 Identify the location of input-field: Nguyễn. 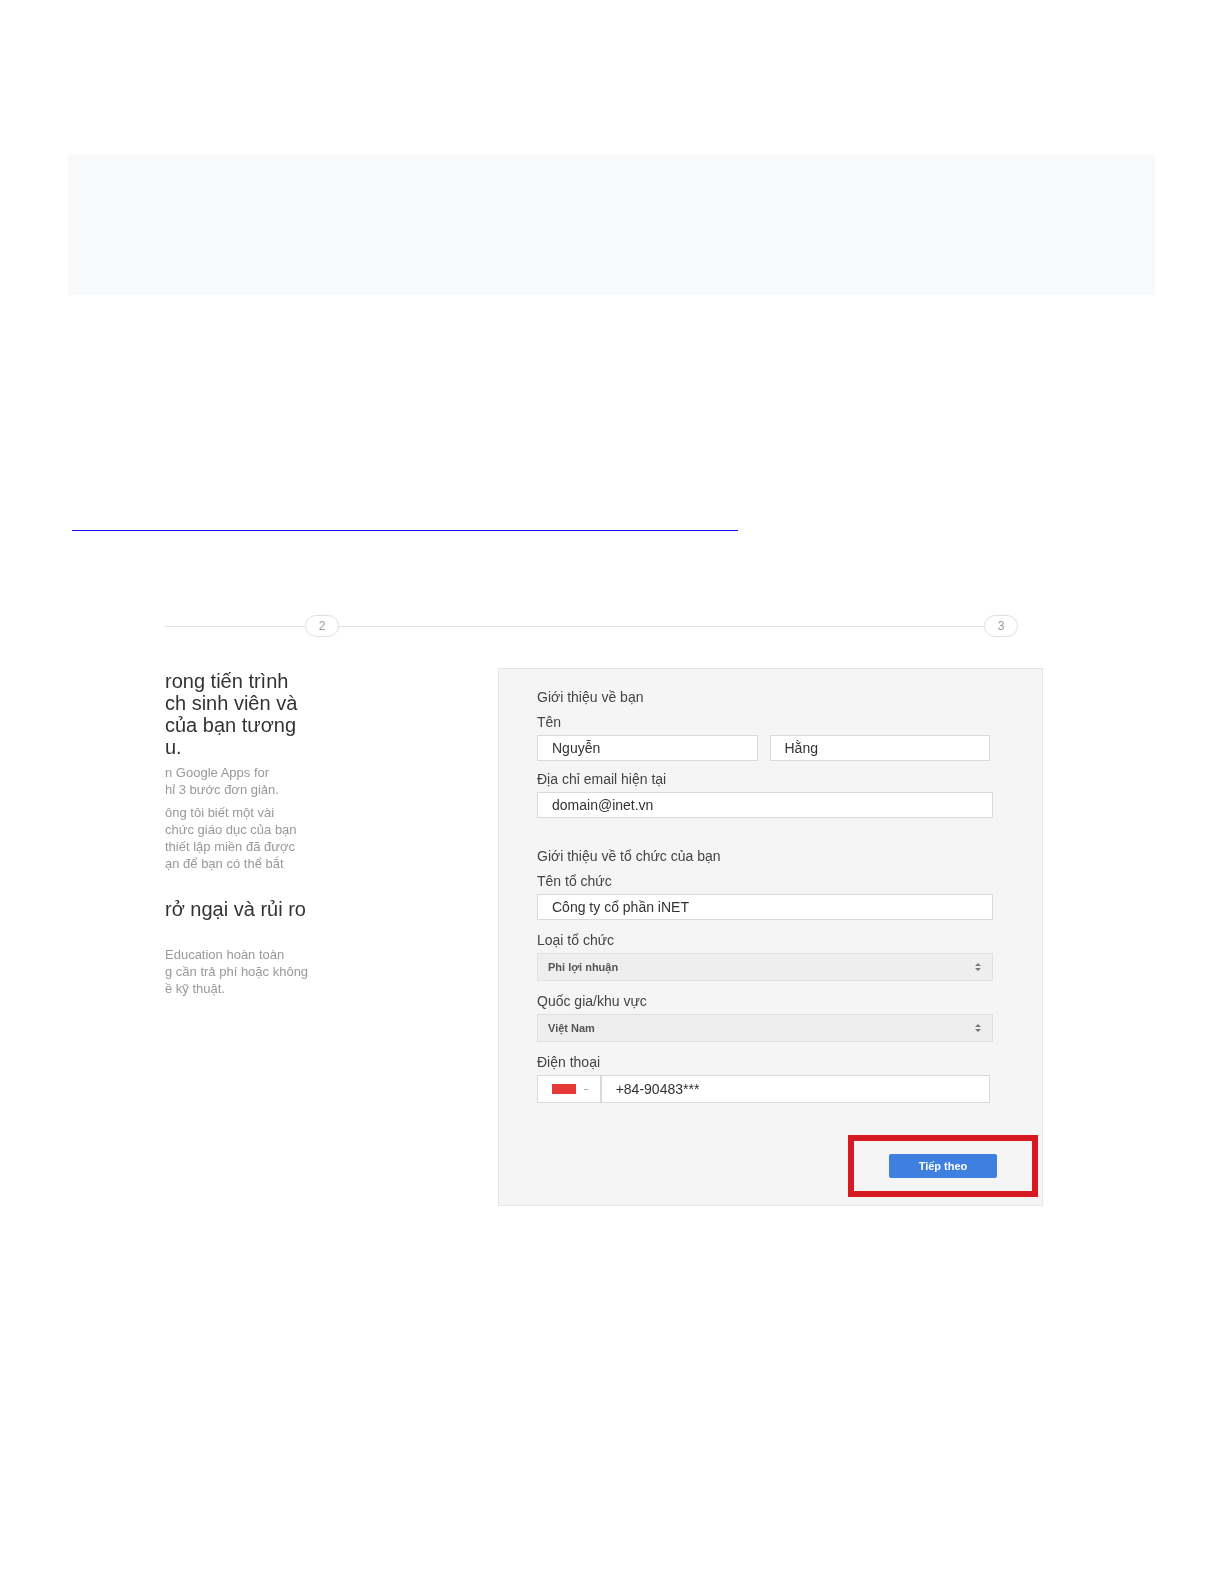
(647, 748).